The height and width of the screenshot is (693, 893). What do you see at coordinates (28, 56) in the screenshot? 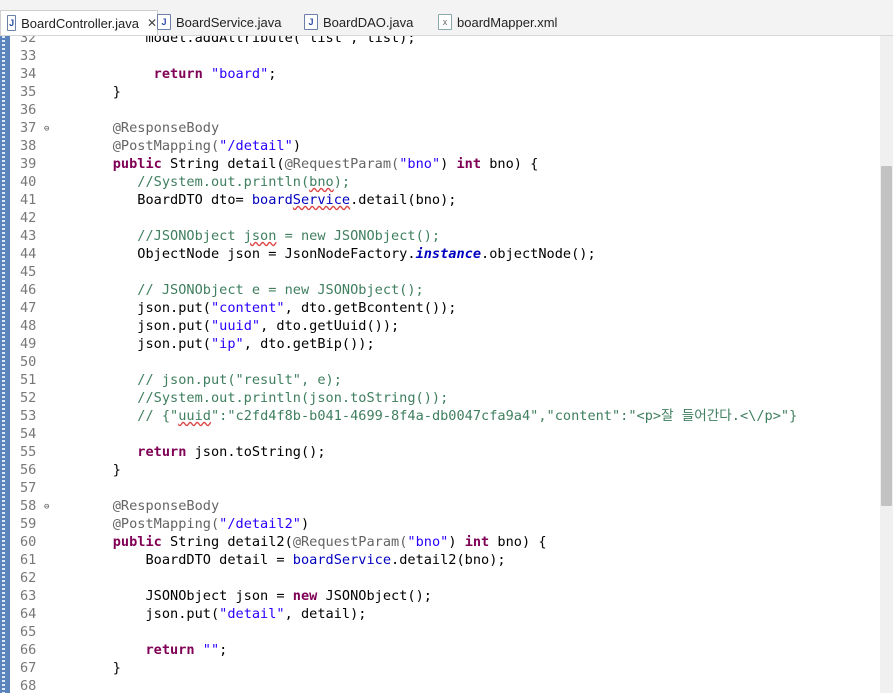
I see `line-number: 33` at bounding box center [28, 56].